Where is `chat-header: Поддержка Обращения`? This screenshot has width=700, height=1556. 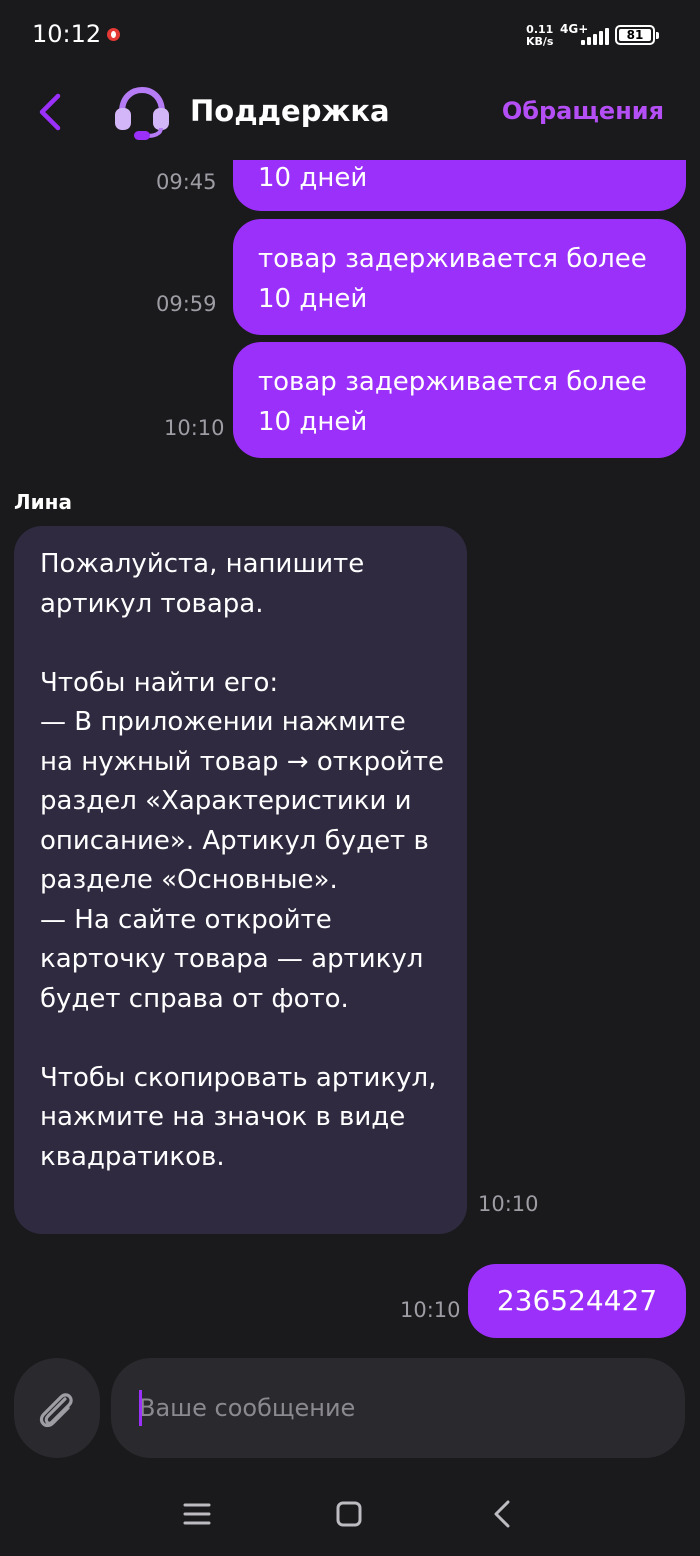
chat-header: Поддержка Обращения is located at coordinates (350, 115).